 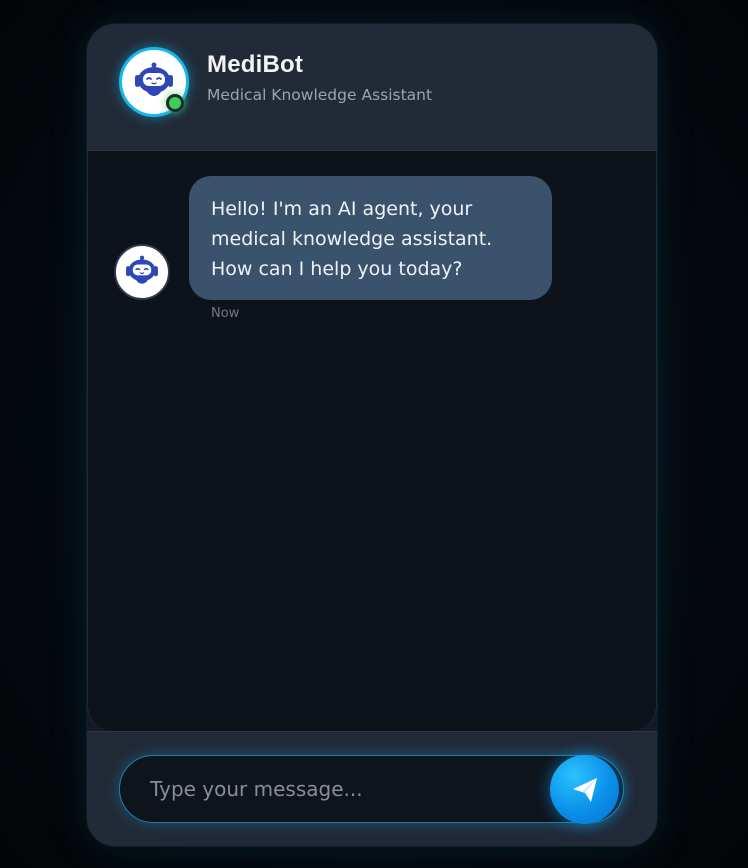 I want to click on paper-plane-icon, so click(x=584, y=789).